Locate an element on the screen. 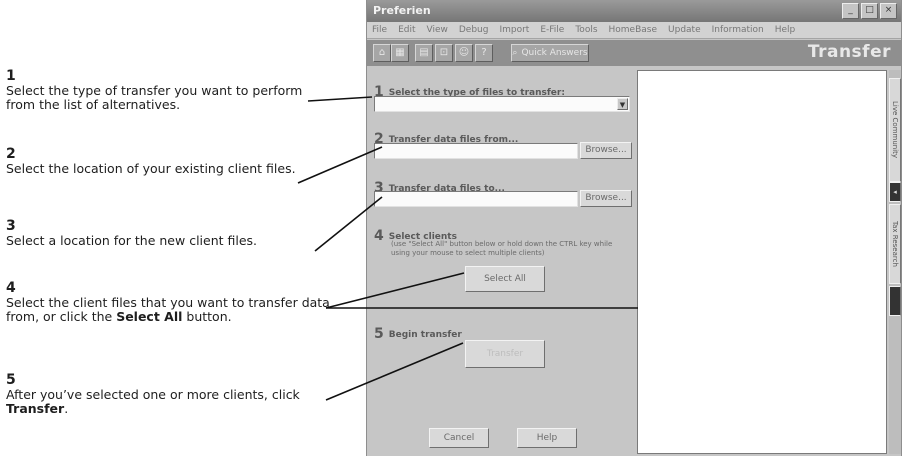  menu-update: Update is located at coordinates (684, 30).